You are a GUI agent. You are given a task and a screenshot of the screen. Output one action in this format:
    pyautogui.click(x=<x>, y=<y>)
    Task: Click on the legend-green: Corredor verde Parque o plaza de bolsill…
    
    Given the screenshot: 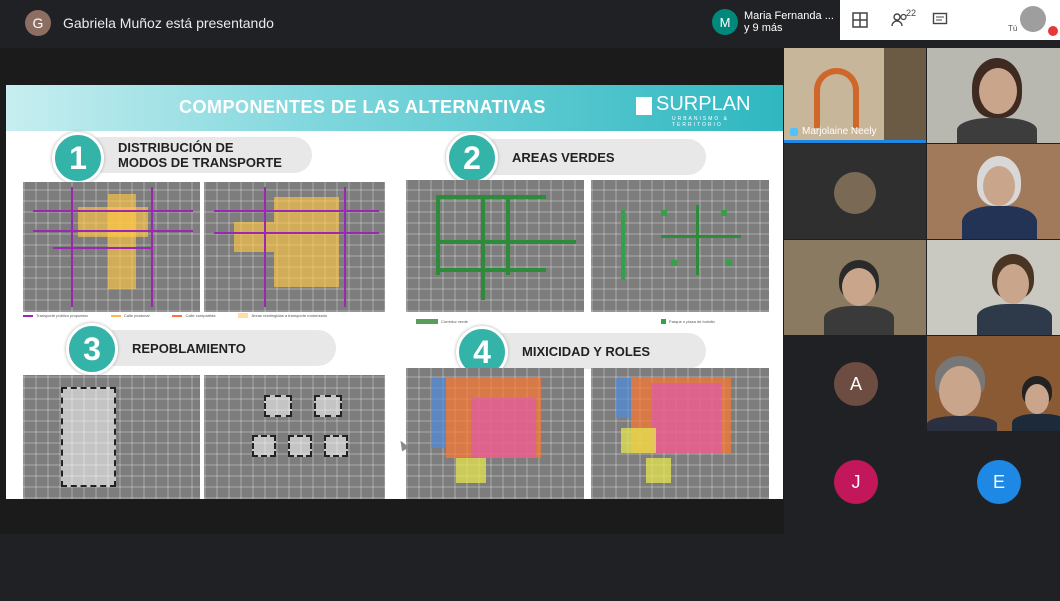 What is the action you would take?
    pyautogui.click(x=565, y=321)
    